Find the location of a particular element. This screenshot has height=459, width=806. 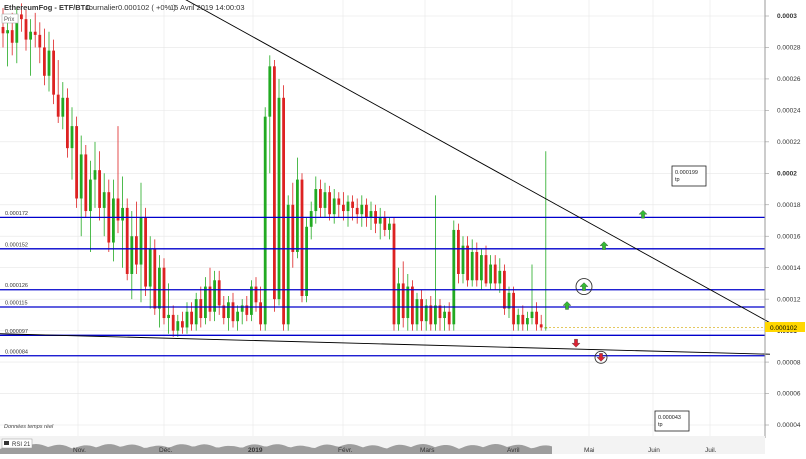

target-lower-tag: tp is located at coordinates (660, 425).